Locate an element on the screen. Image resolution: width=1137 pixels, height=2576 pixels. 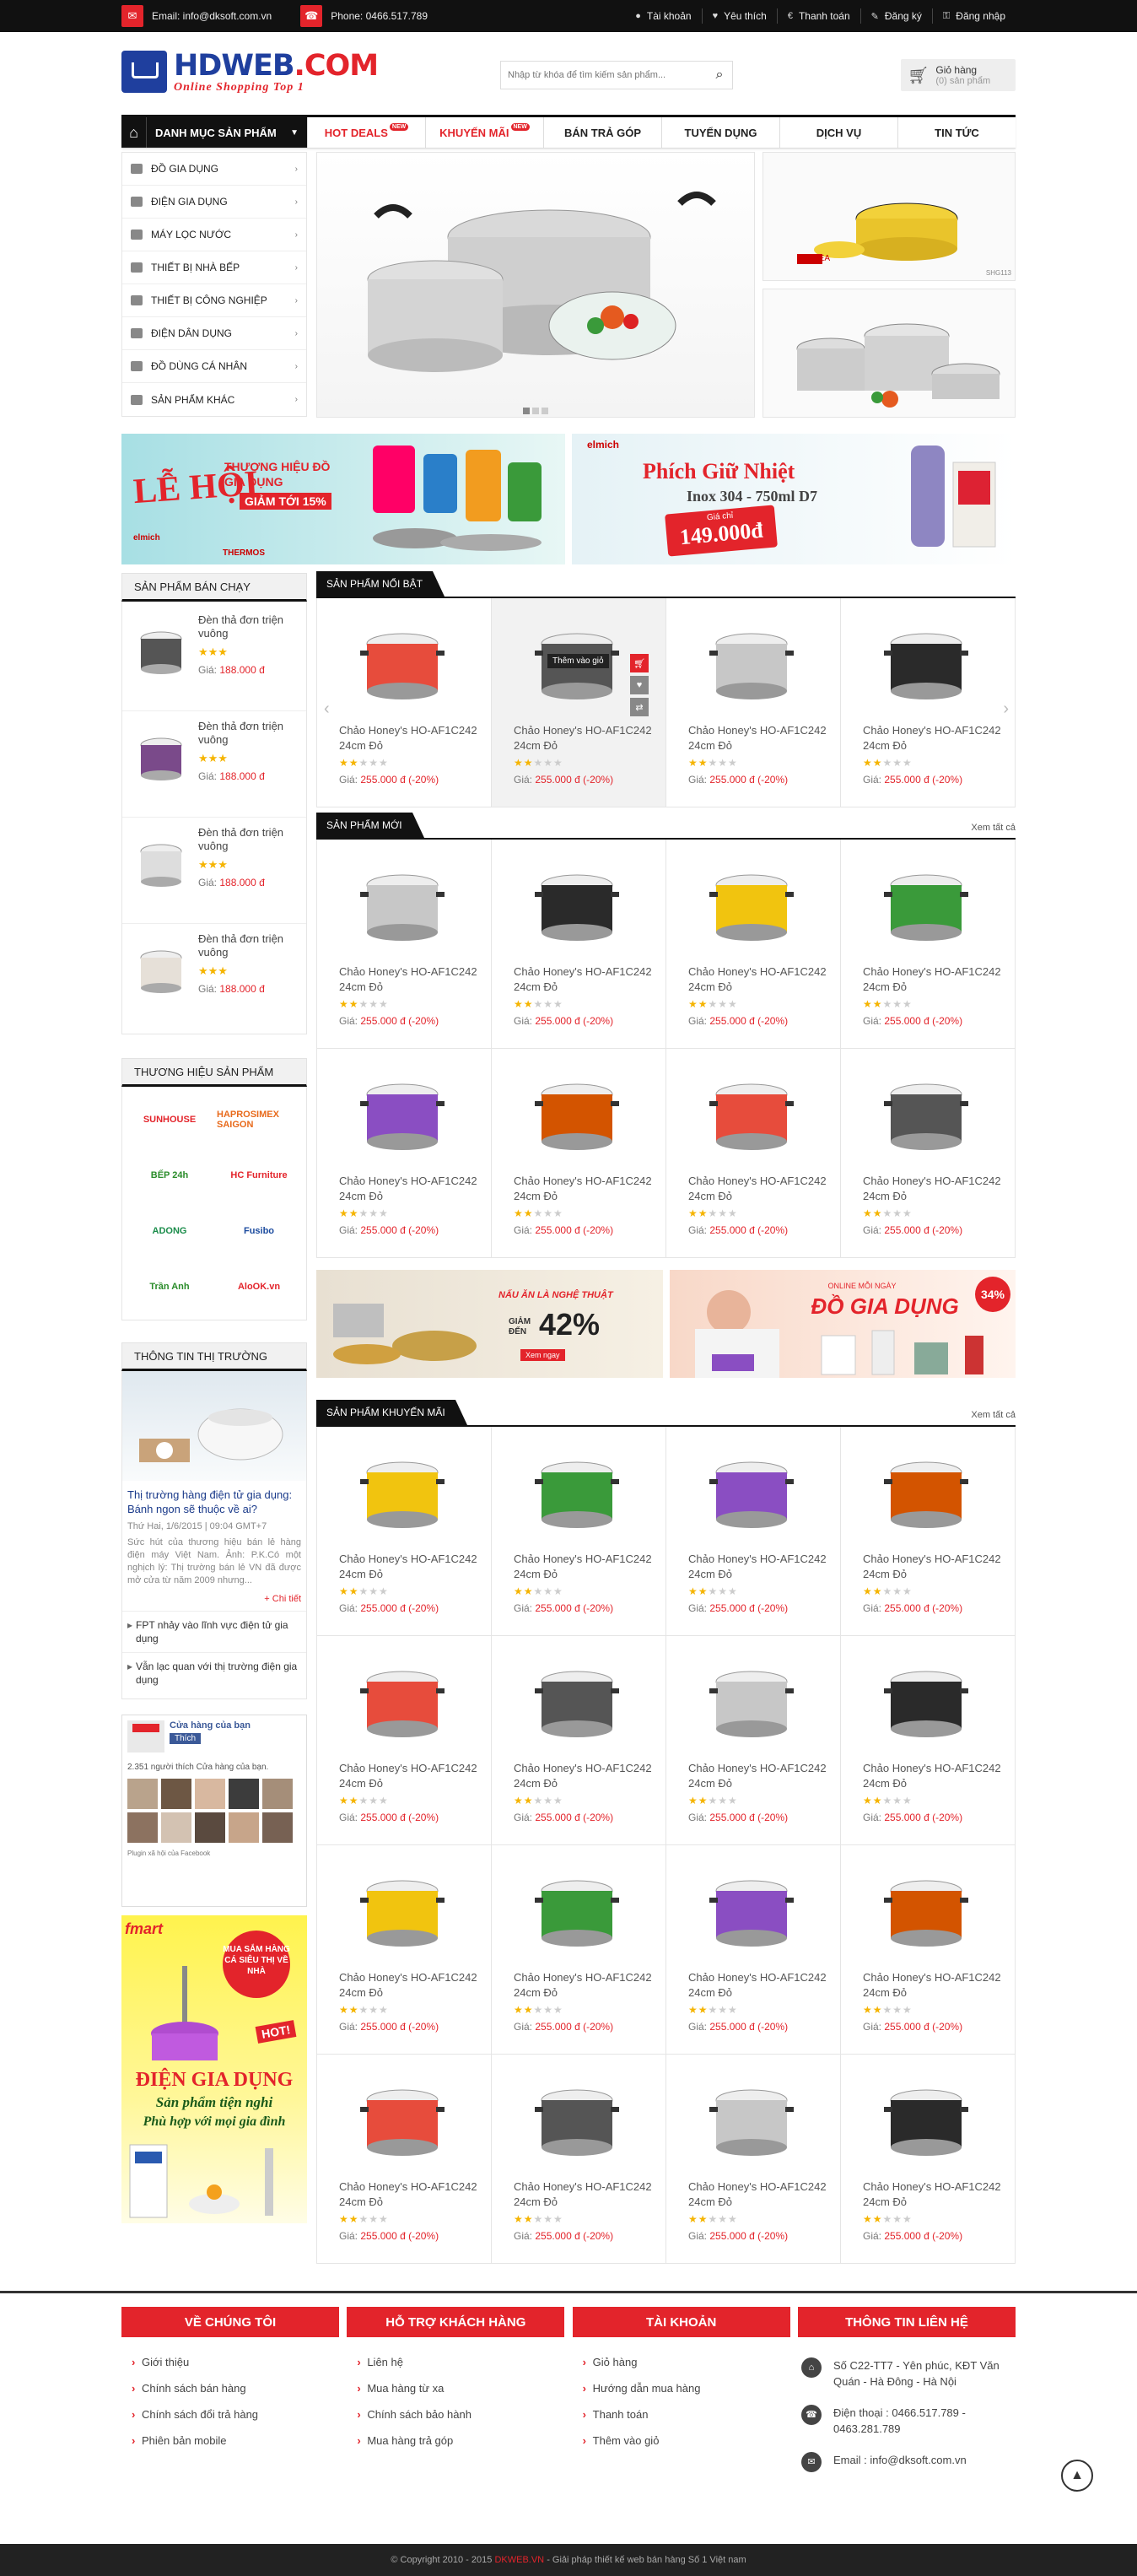
hero-slider is located at coordinates (535, 285).